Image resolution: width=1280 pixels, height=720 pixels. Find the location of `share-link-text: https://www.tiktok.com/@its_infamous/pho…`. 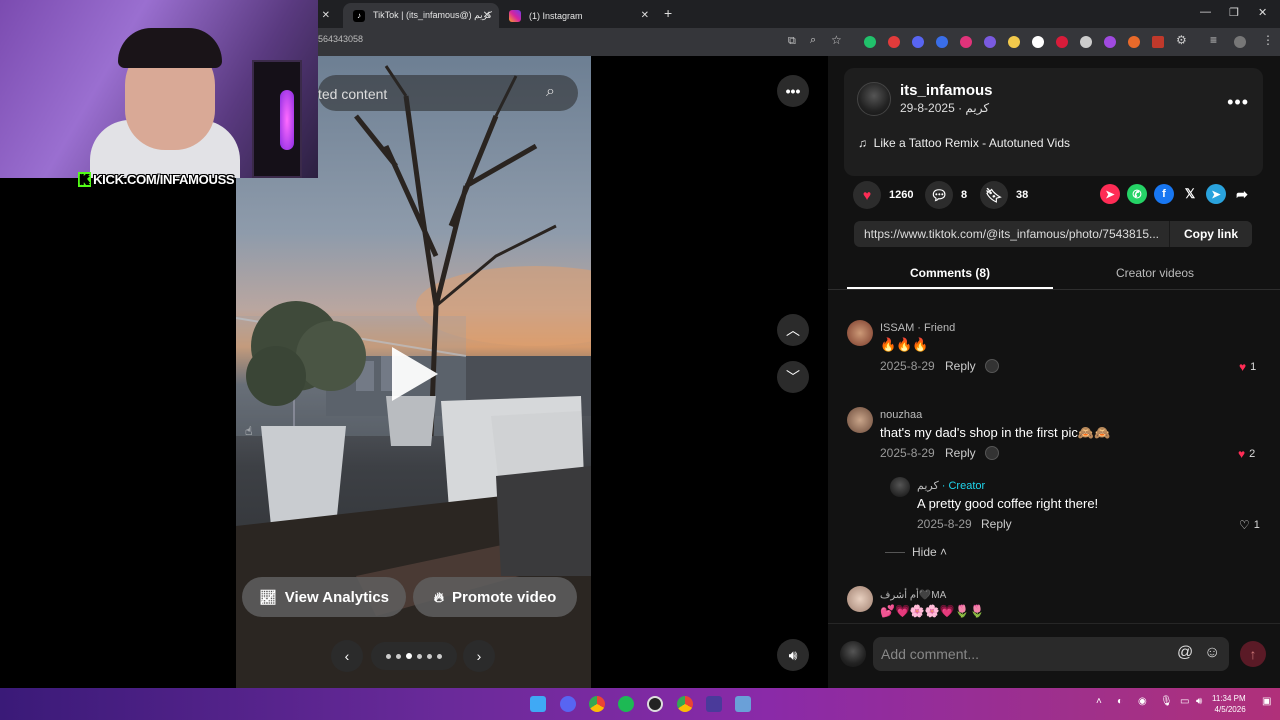

share-link-text: https://www.tiktok.com/@its_infamous/pho… is located at coordinates (1016, 234).